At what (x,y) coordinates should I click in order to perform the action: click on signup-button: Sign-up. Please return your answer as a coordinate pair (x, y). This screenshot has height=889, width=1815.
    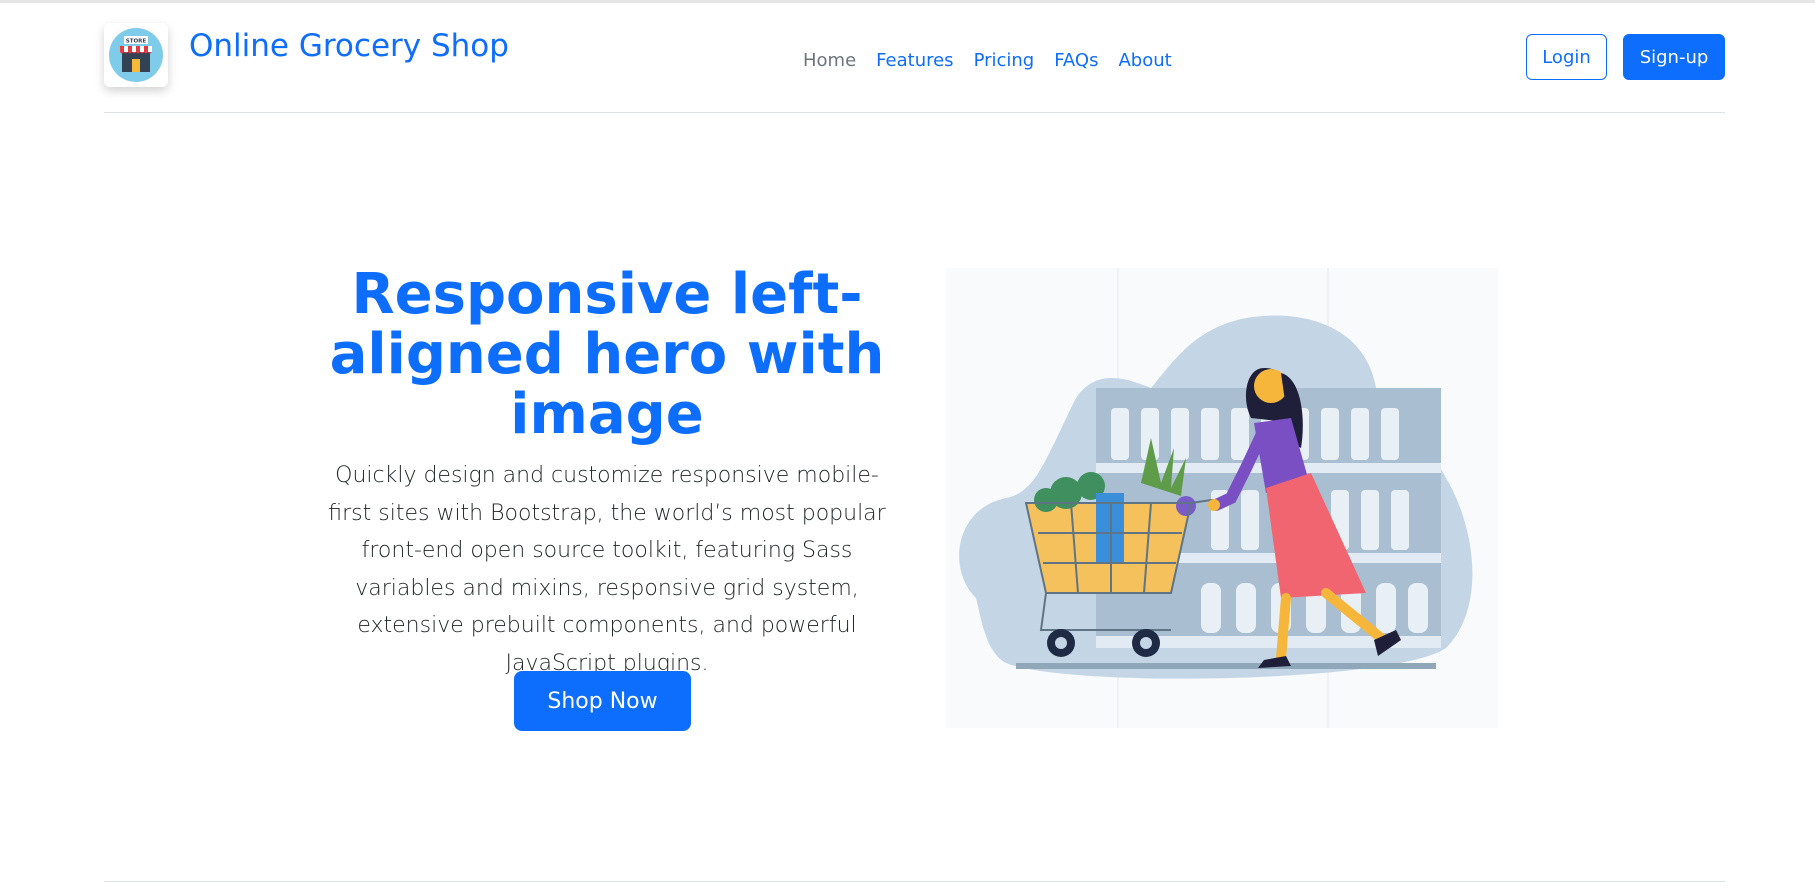
    Looking at the image, I should click on (1674, 57).